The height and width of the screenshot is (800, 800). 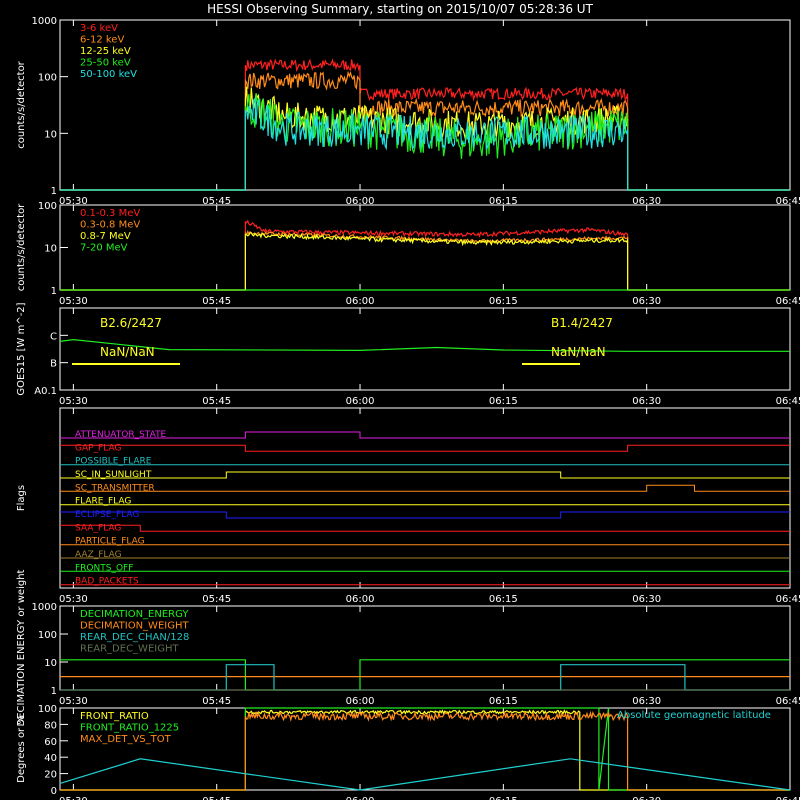 What do you see at coordinates (114, 716) in the screenshot?
I see `legend-entry: FRONT_RATIO` at bounding box center [114, 716].